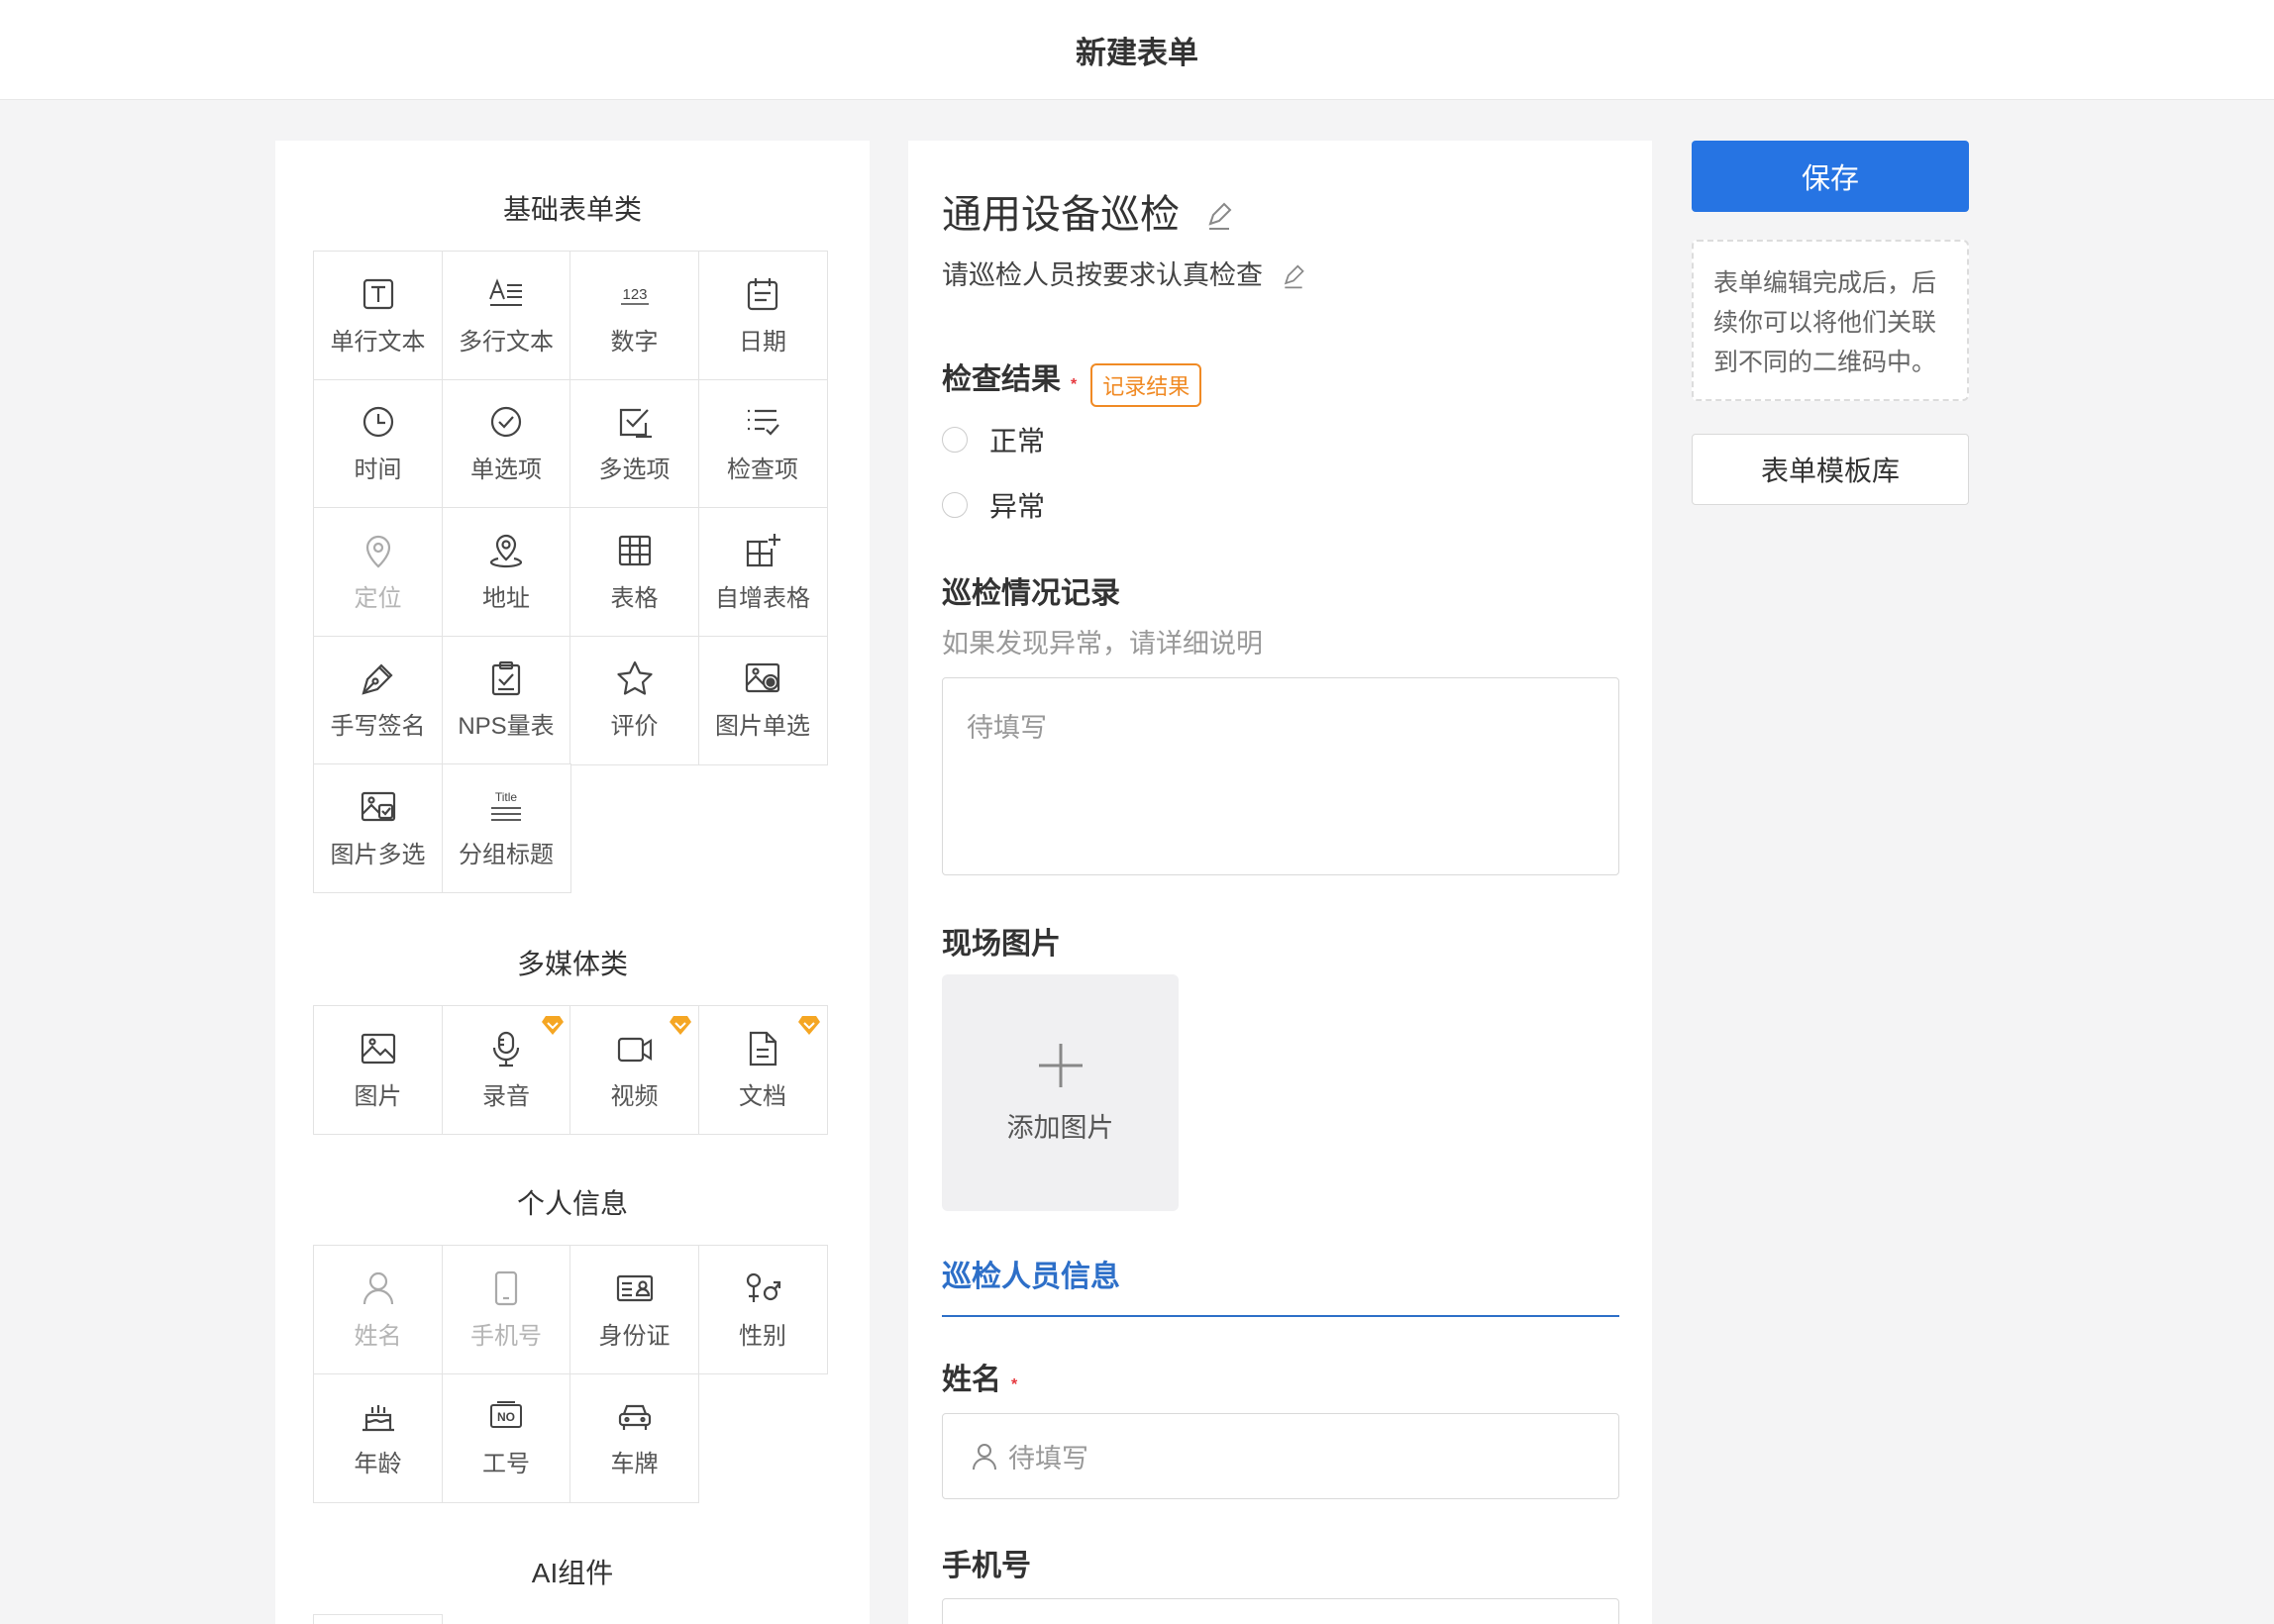 The width and height of the screenshot is (2274, 1624). I want to click on component-date: 日期, so click(763, 315).